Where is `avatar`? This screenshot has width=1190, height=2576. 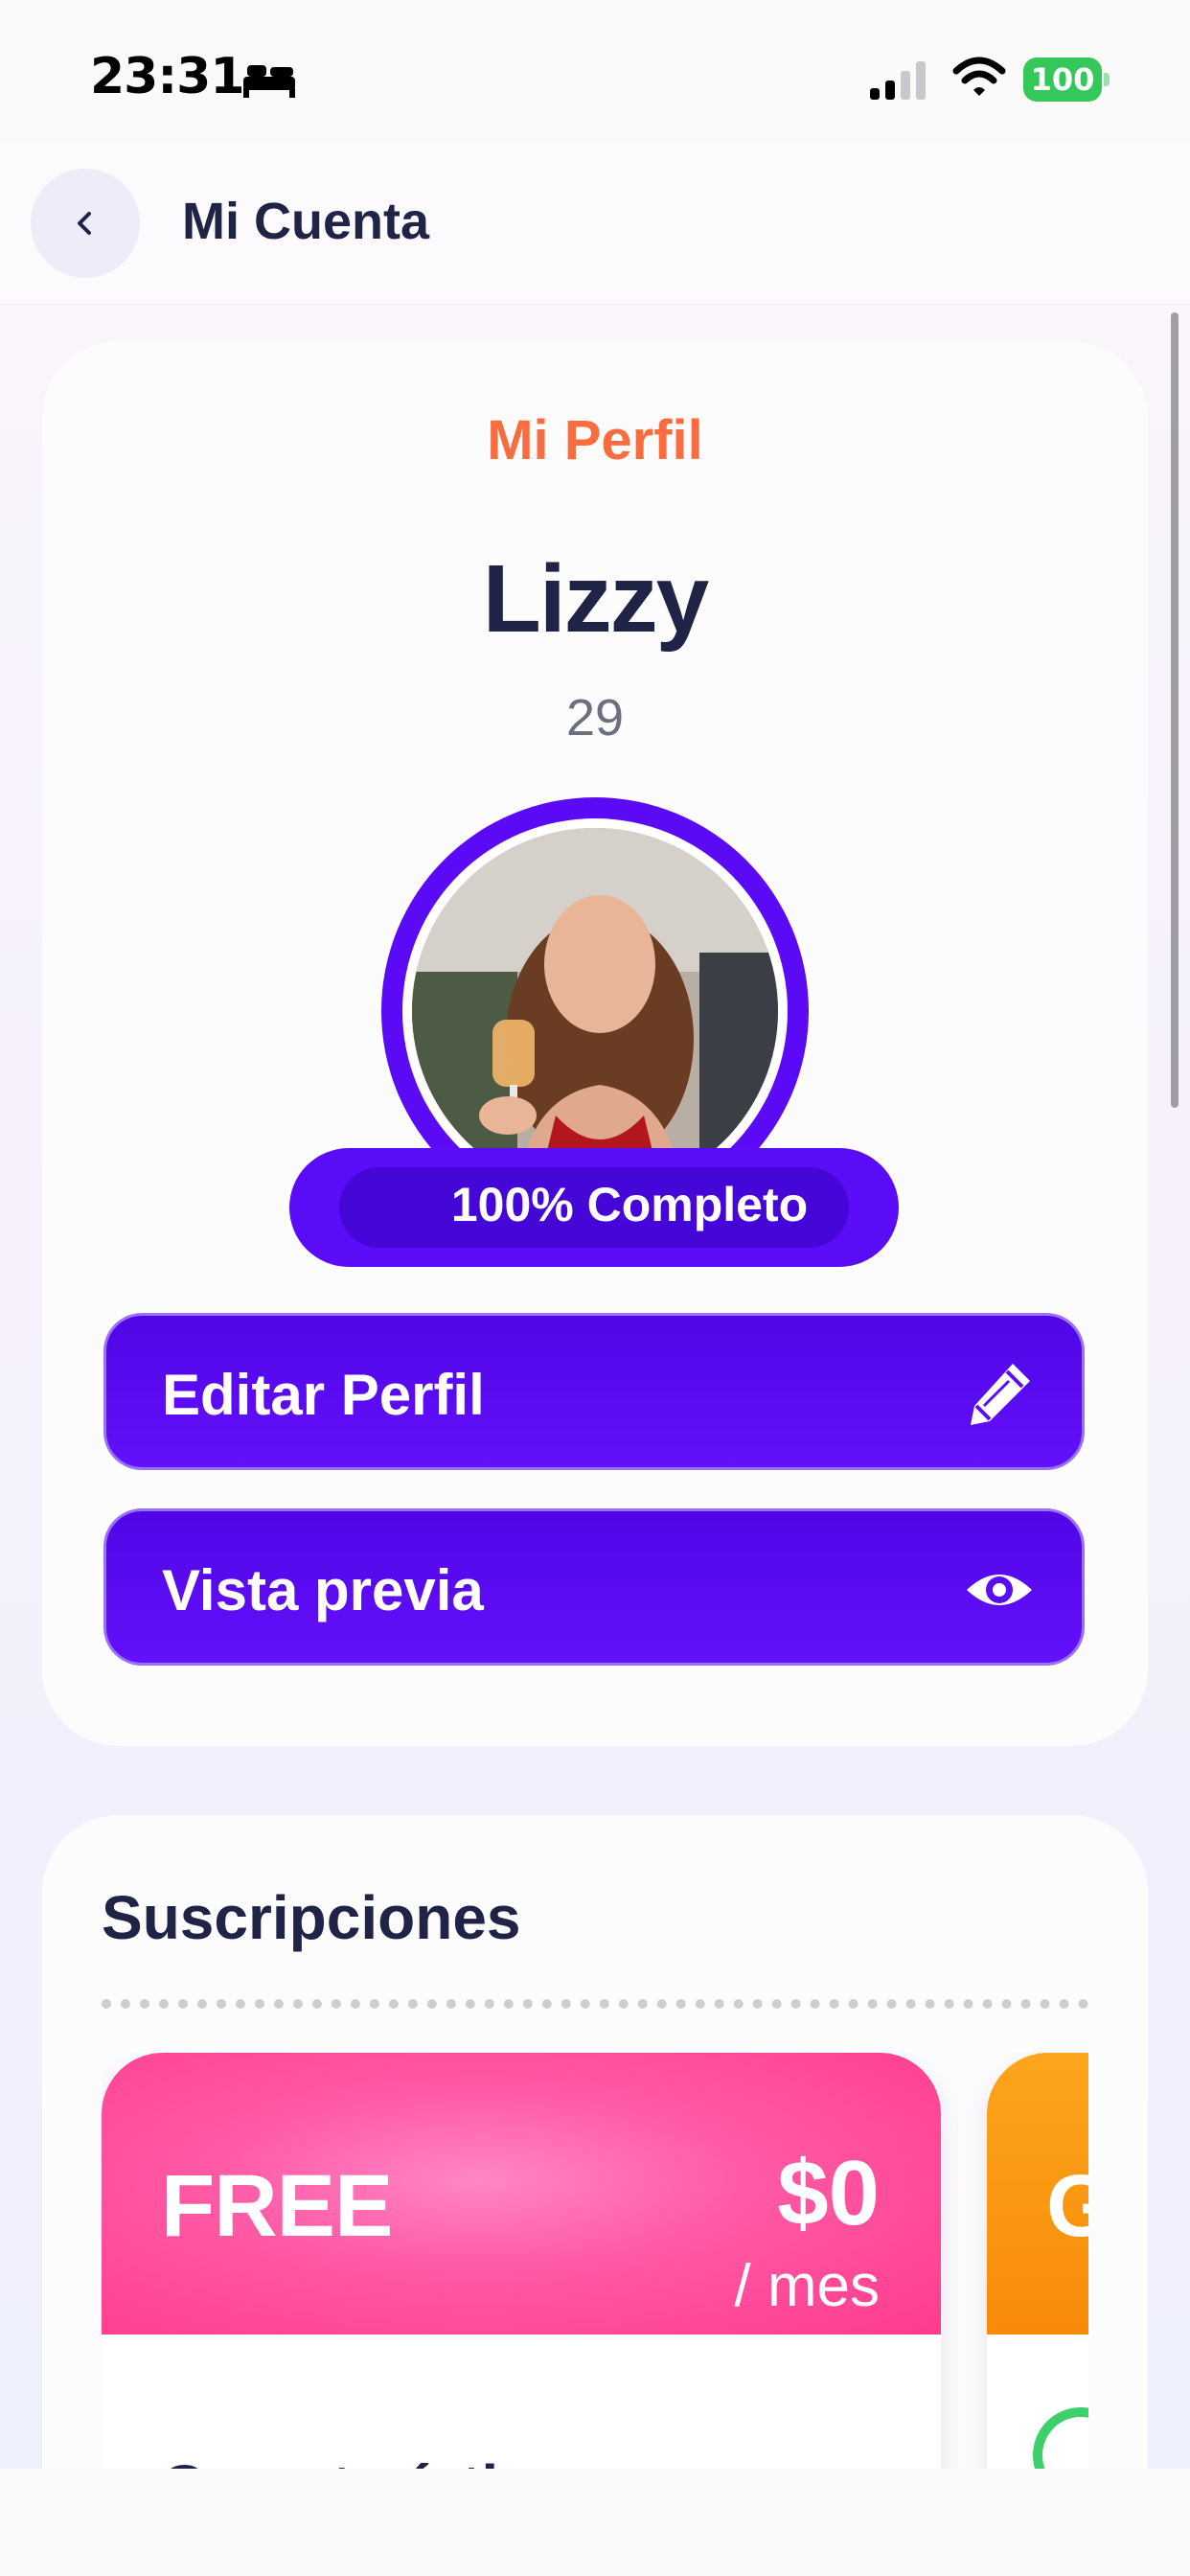
avatar is located at coordinates (595, 1011).